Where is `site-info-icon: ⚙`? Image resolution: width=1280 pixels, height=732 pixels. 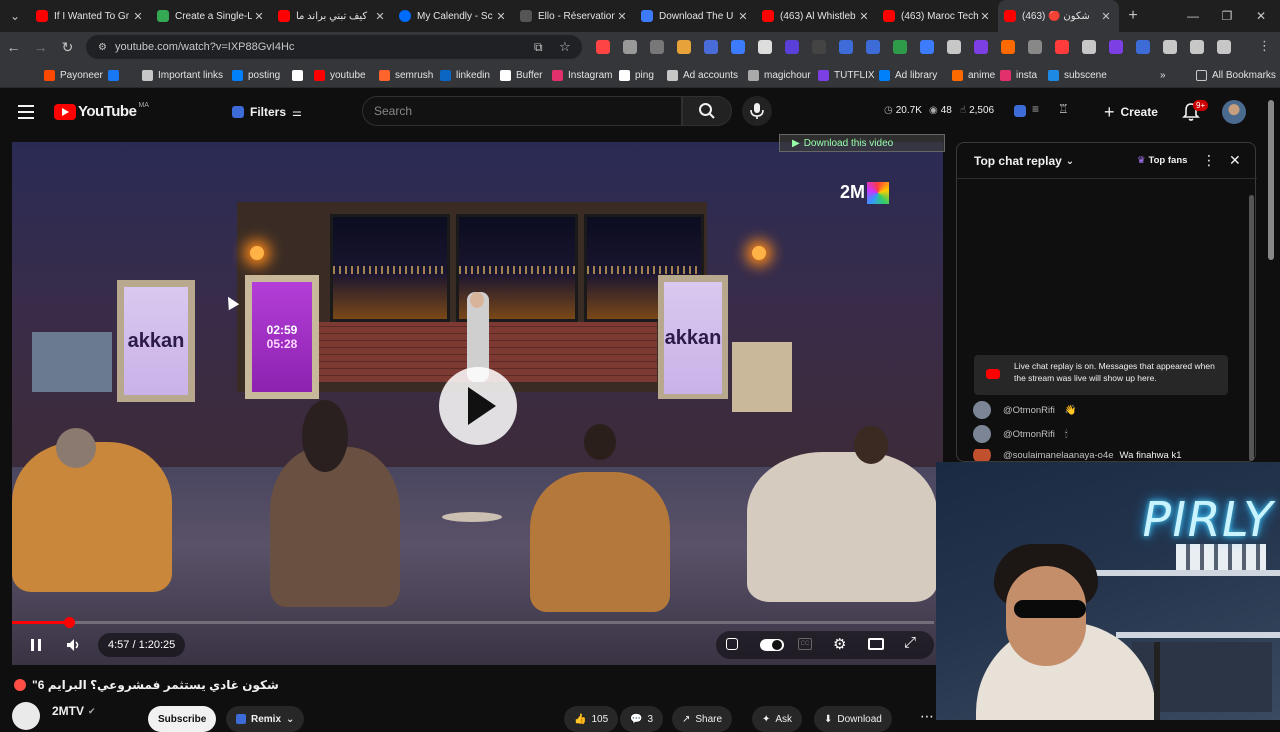 site-info-icon: ⚙ is located at coordinates (102, 47).